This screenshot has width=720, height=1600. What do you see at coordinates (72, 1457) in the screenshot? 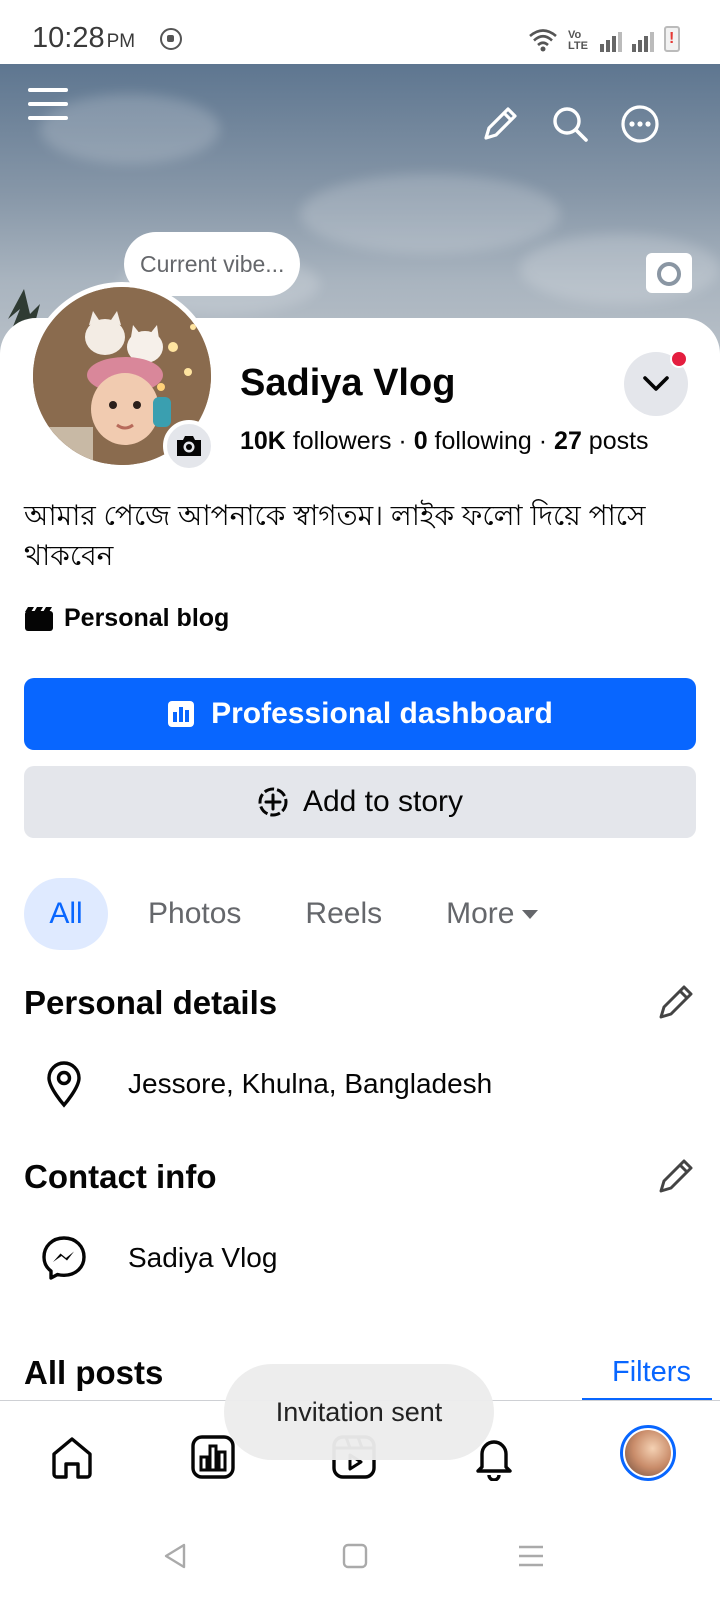
I see `home-icon` at bounding box center [72, 1457].